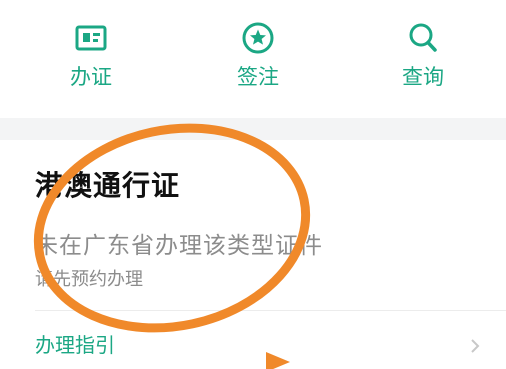 The height and width of the screenshot is (369, 506). What do you see at coordinates (91, 38) in the screenshot?
I see `id-card-icon` at bounding box center [91, 38].